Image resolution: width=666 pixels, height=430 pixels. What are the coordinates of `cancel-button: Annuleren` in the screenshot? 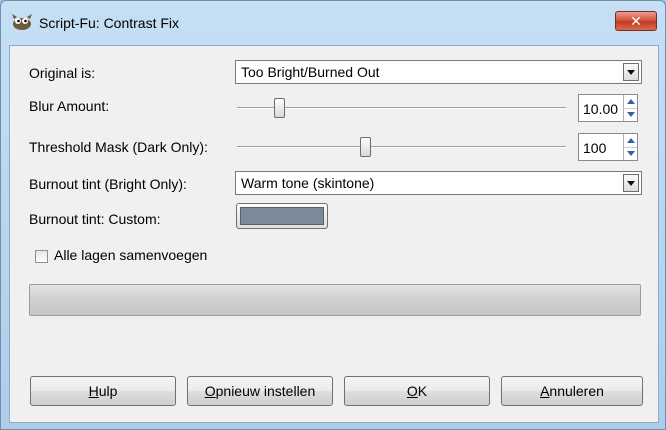 It's located at (572, 391).